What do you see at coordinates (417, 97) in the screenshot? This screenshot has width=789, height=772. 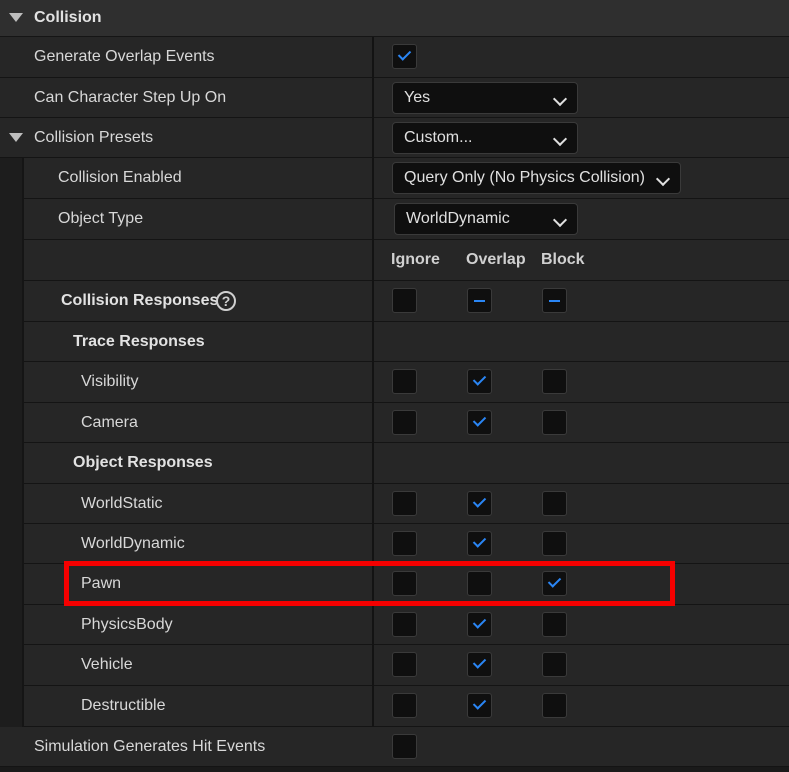 I see `step-up-value: Yes` at bounding box center [417, 97].